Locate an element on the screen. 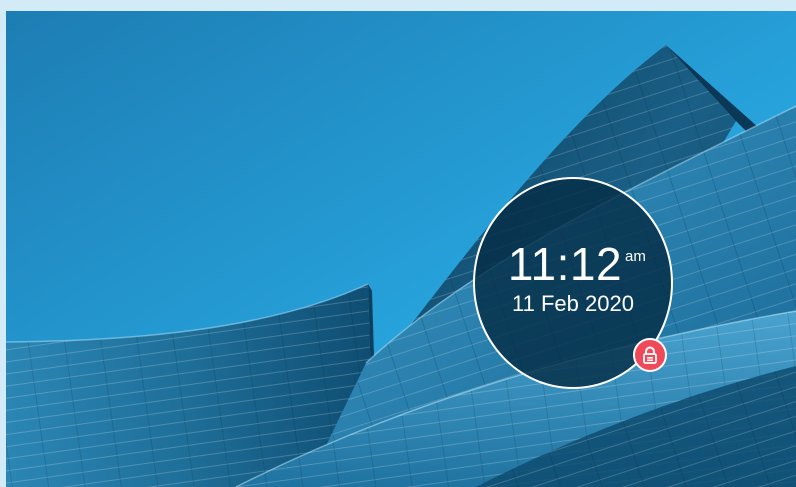 The width and height of the screenshot is (796, 487). clock-date: 11 Feb 2020 is located at coordinates (573, 303).